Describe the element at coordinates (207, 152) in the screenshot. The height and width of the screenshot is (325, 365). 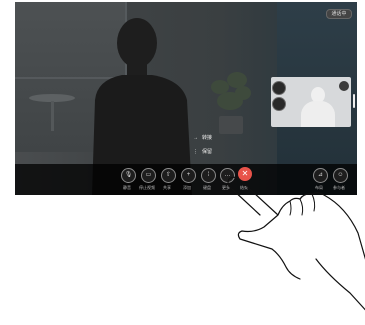
I see `menu-hold-label: 保留` at that location.